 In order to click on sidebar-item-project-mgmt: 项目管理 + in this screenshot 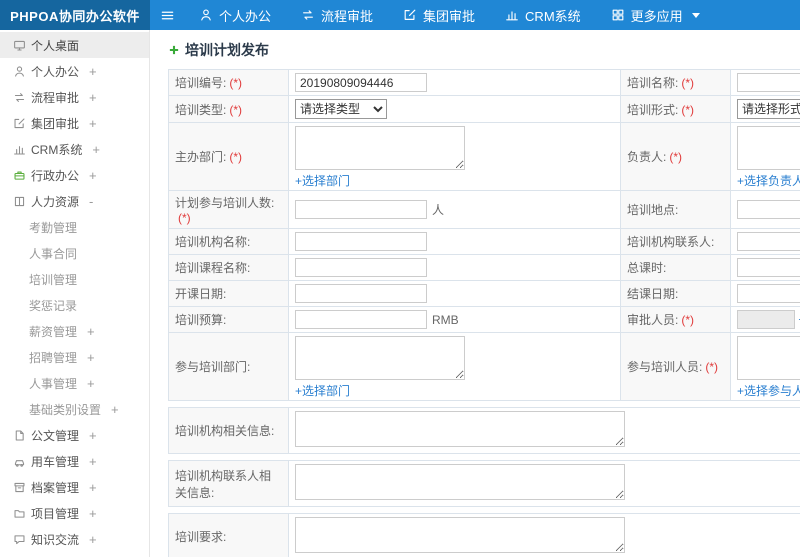, I will do `click(74, 513)`.